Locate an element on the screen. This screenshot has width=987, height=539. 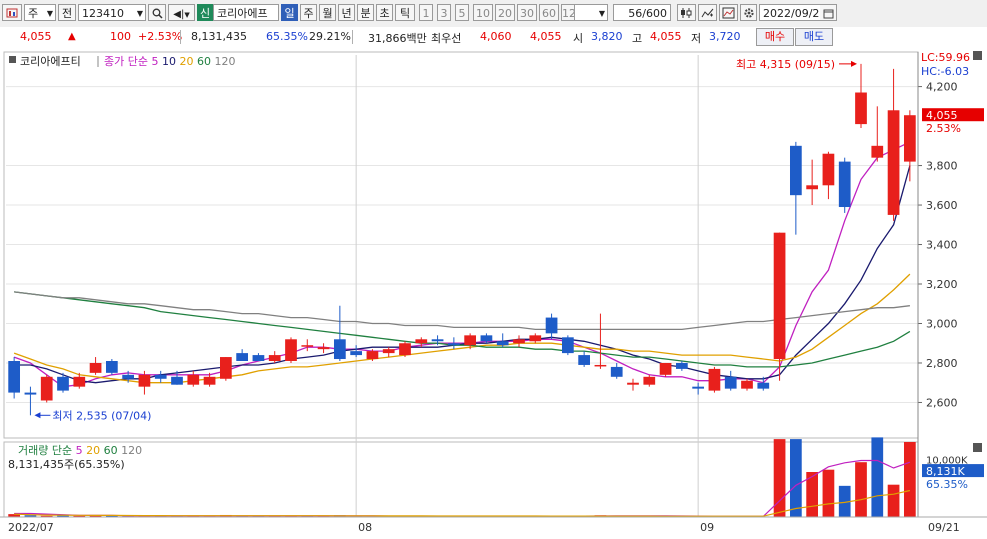
period-select: 주 ▼ is located at coordinates (40, 12).